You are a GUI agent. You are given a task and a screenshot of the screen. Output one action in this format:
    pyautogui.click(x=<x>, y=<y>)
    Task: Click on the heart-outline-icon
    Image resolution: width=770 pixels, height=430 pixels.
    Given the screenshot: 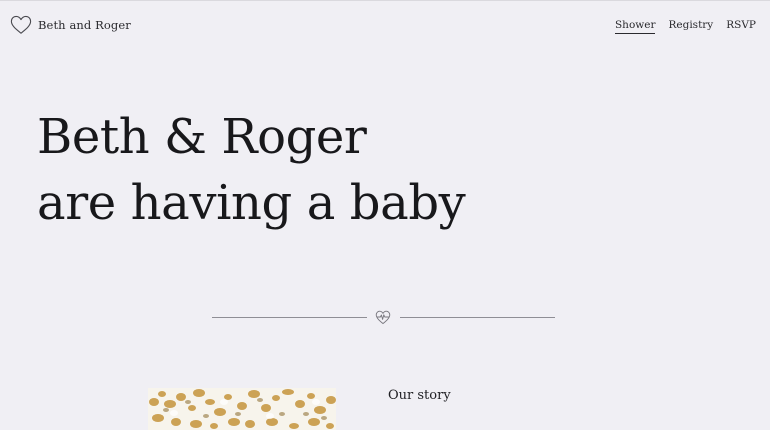 What is the action you would take?
    pyautogui.click(x=21, y=25)
    